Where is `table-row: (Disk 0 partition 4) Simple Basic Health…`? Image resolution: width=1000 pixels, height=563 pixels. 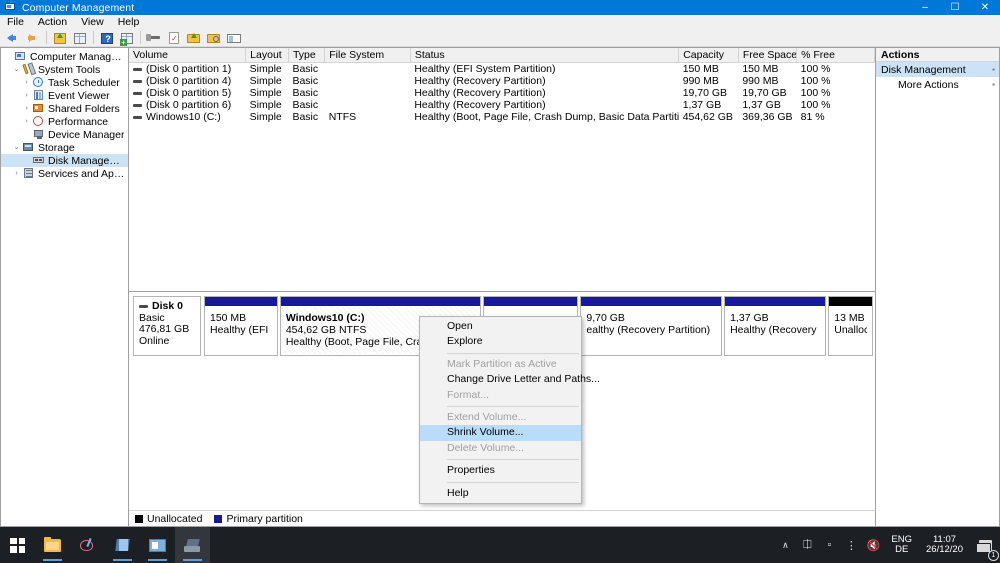 table-row: (Disk 0 partition 4) Simple Basic Health… is located at coordinates (502, 81).